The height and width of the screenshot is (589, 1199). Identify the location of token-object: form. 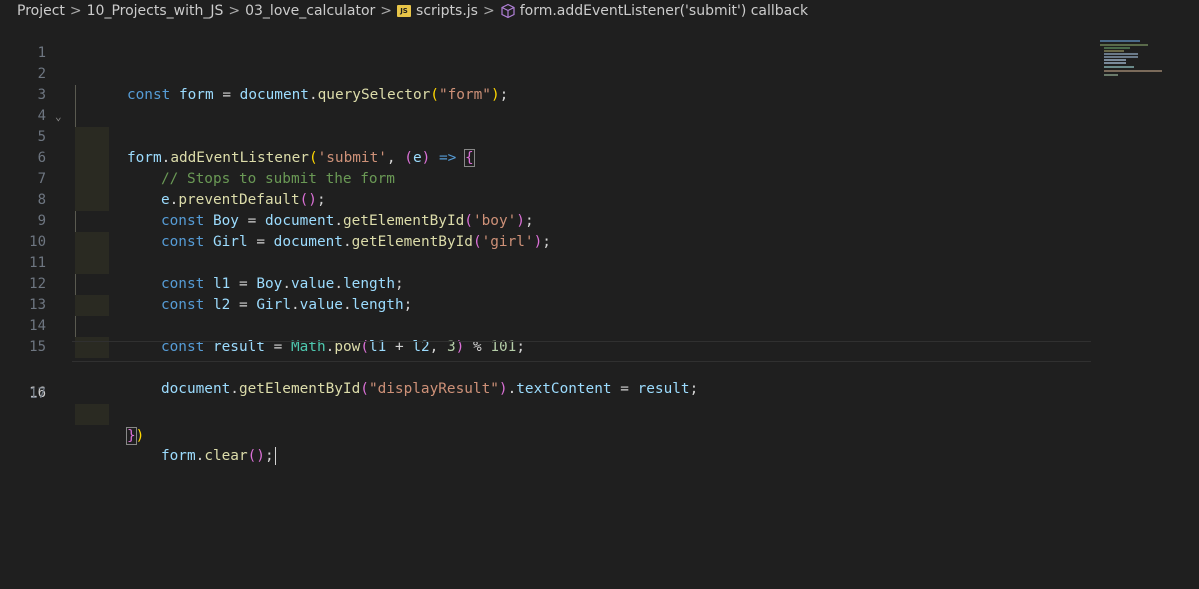
(178, 456).